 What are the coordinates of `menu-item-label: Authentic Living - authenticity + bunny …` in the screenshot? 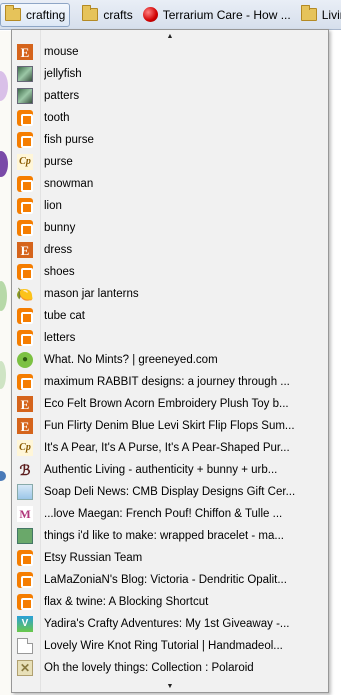 It's located at (161, 470).